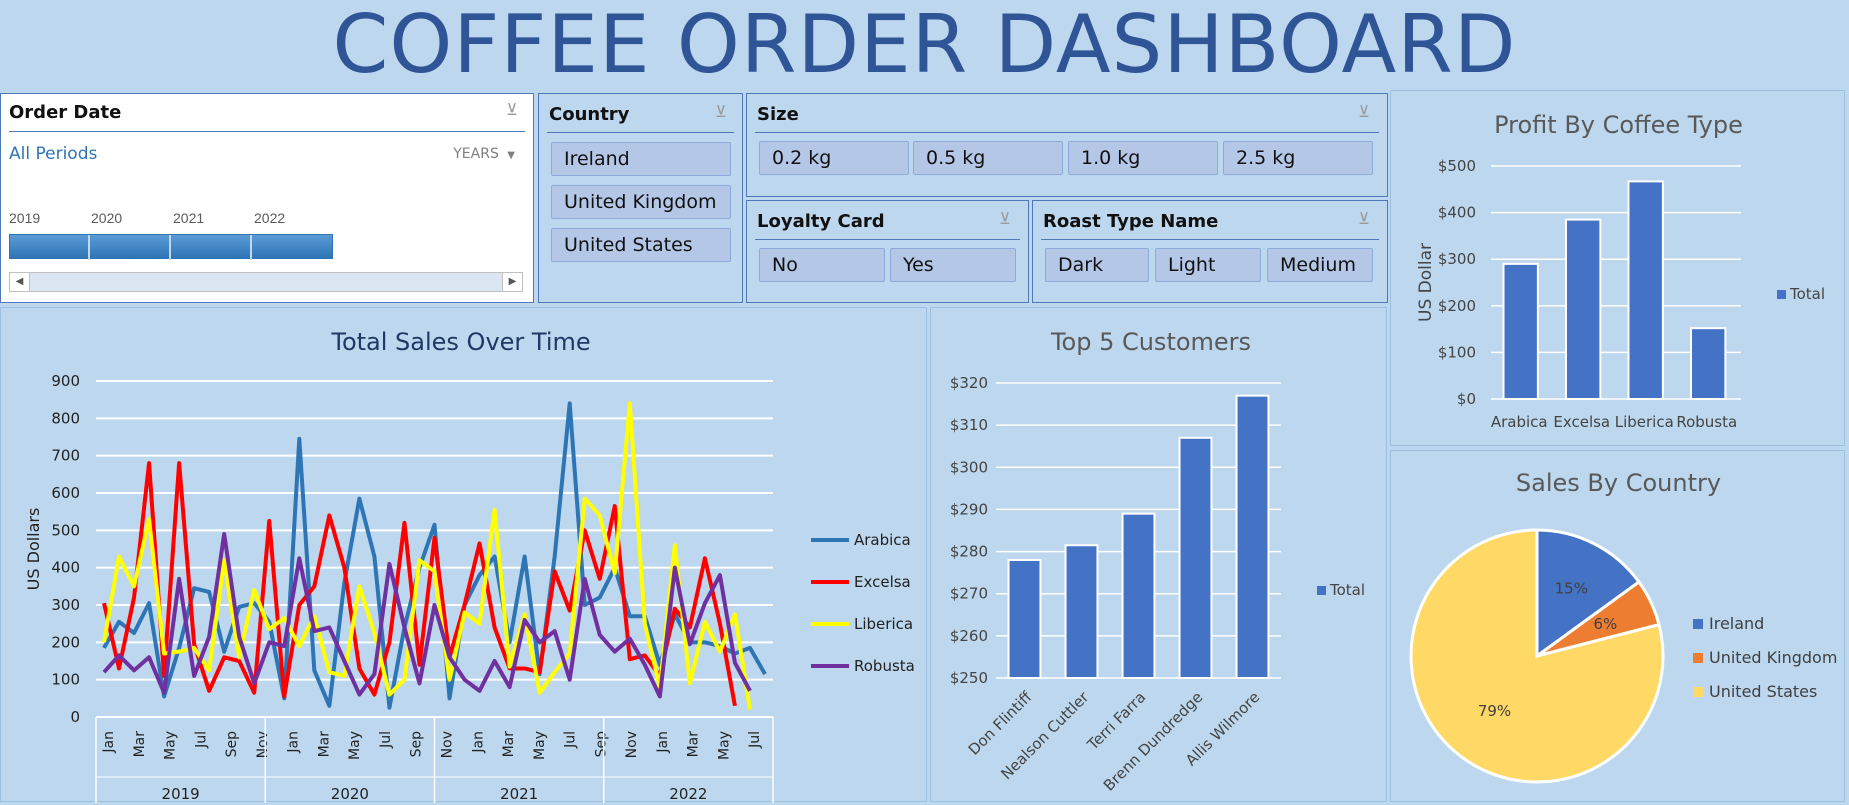 The width and height of the screenshot is (1849, 805). Describe the element at coordinates (25, 218) in the screenshot. I see `year-label: 2019` at that location.